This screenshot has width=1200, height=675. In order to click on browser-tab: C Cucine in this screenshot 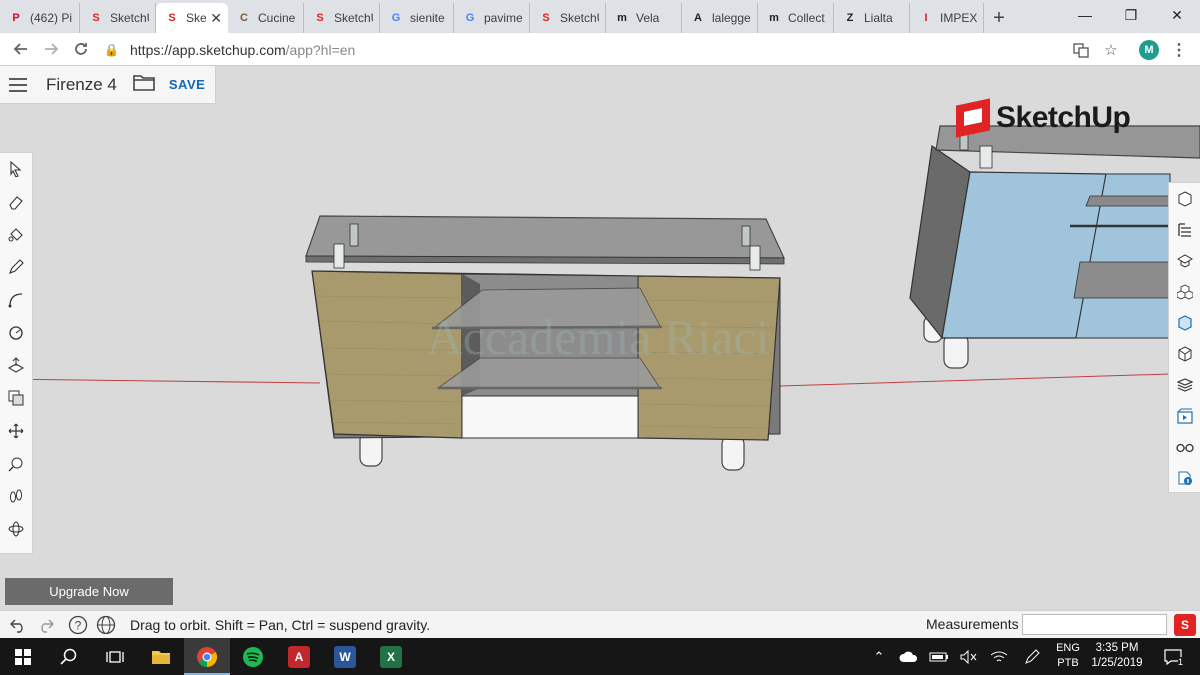, I will do `click(266, 18)`.